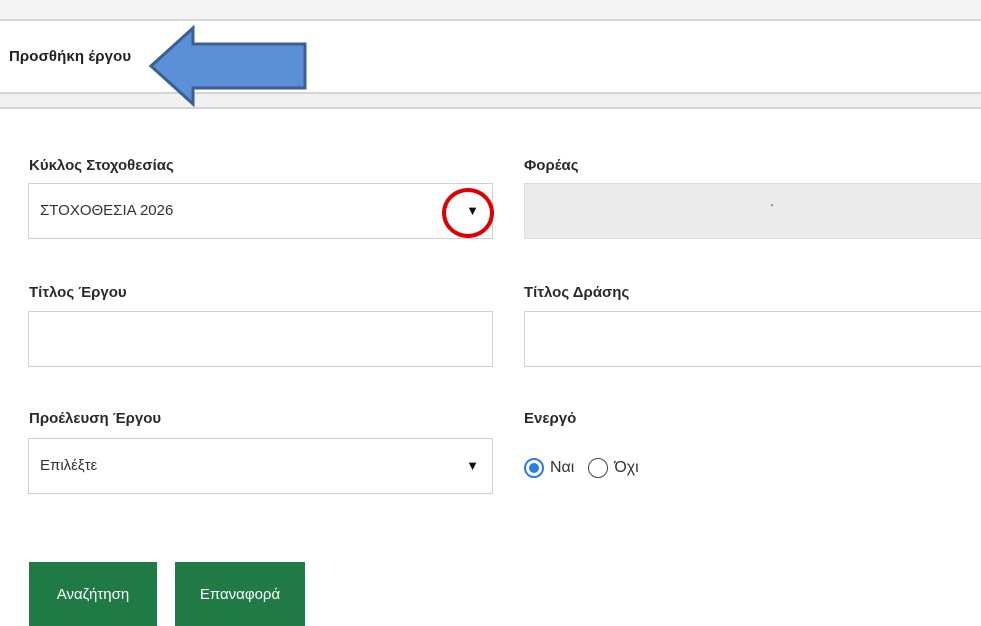 Image resolution: width=981 pixels, height=626 pixels. Describe the element at coordinates (227, 66) in the screenshot. I see `annotation-arrow-icon` at that location.